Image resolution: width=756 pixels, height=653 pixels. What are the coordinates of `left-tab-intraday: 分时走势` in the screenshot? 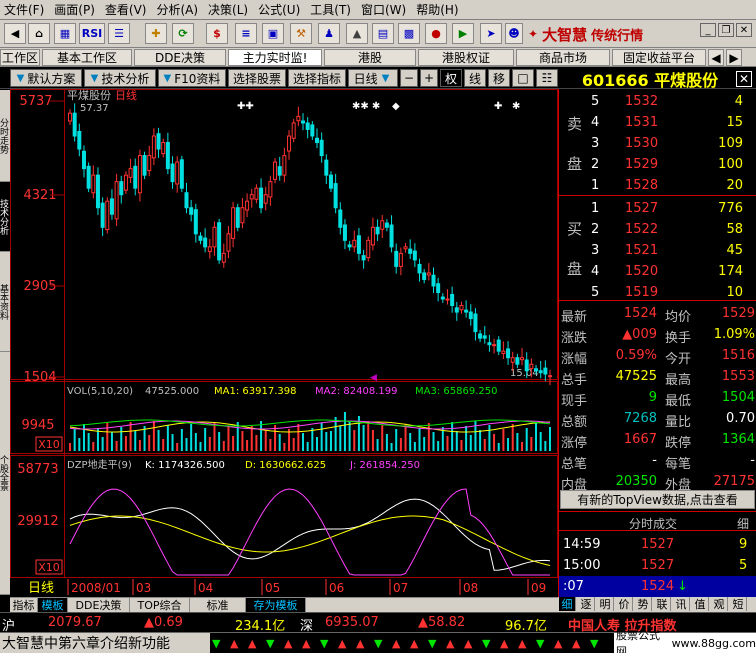 It's located at (5, 136).